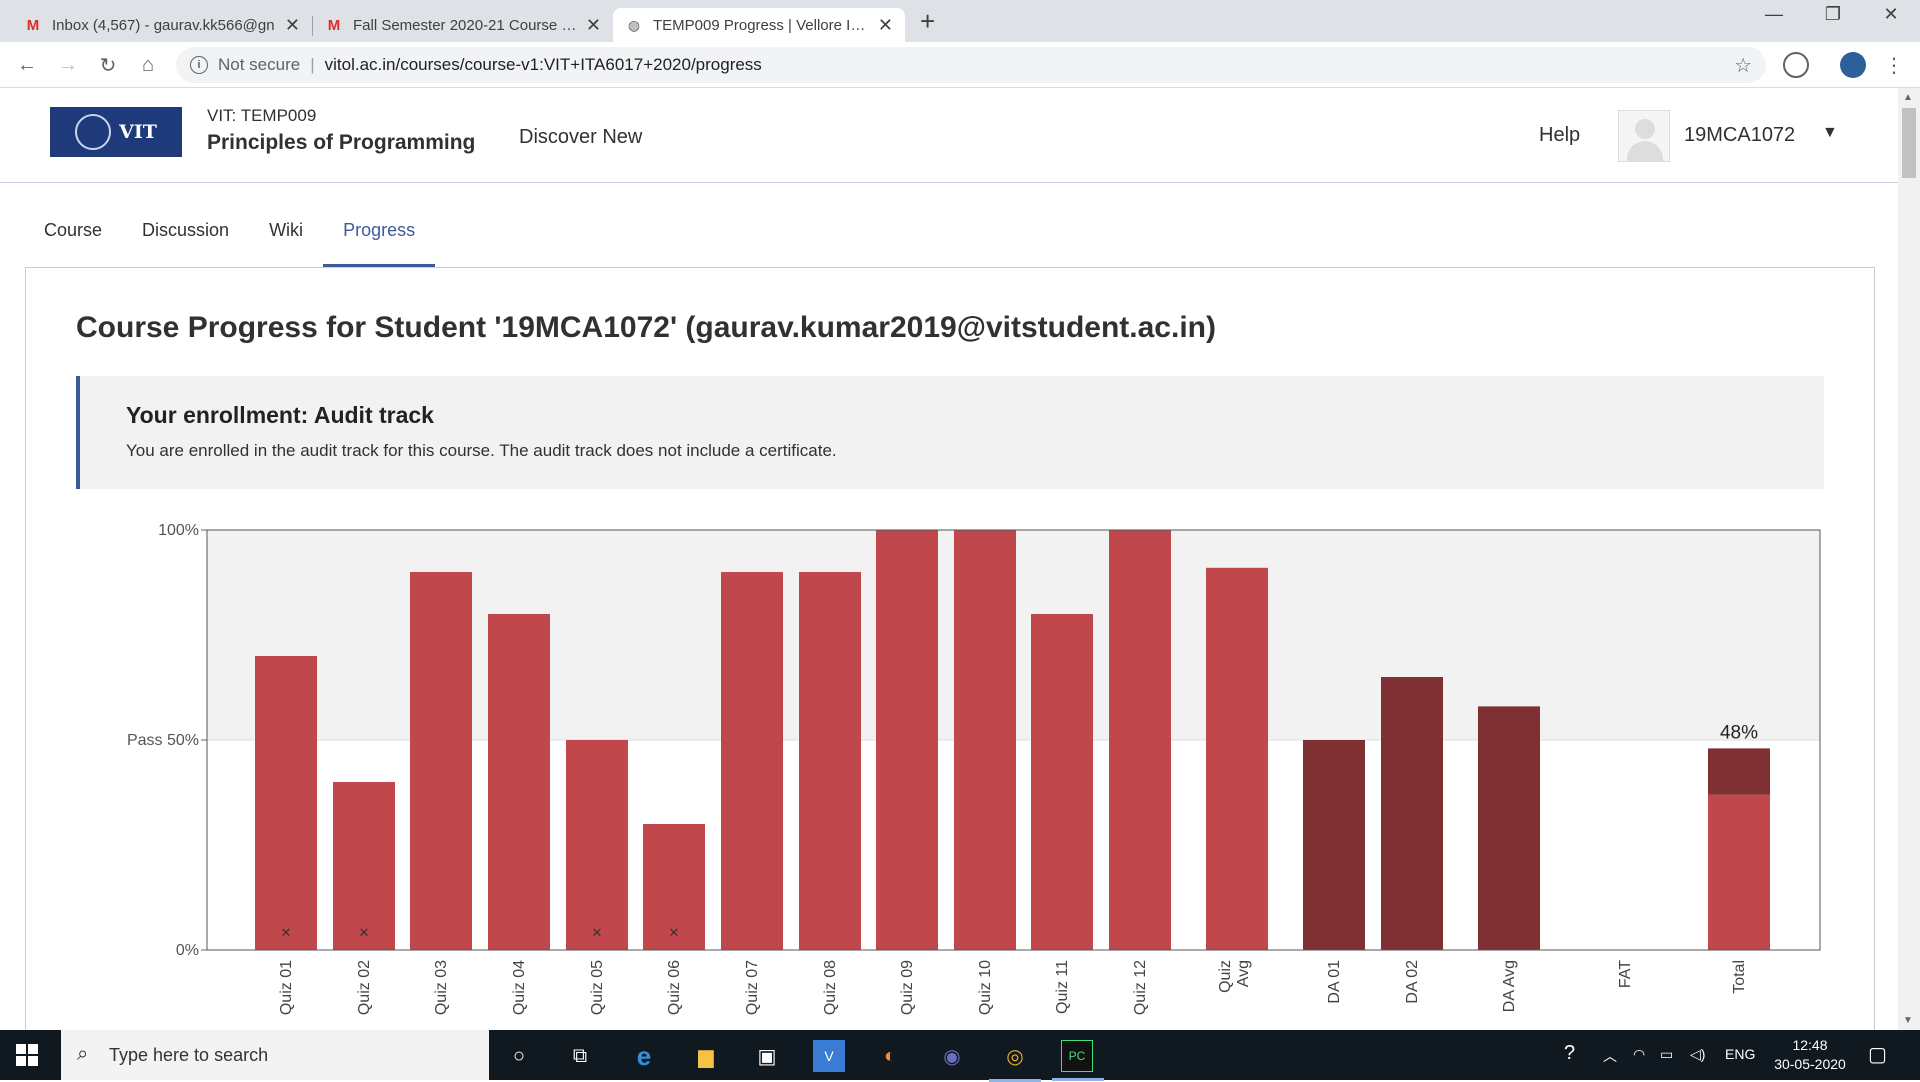 This screenshot has width=1920, height=1082. Describe the element at coordinates (1645, 129) in the screenshot. I see `avatar-head` at that location.